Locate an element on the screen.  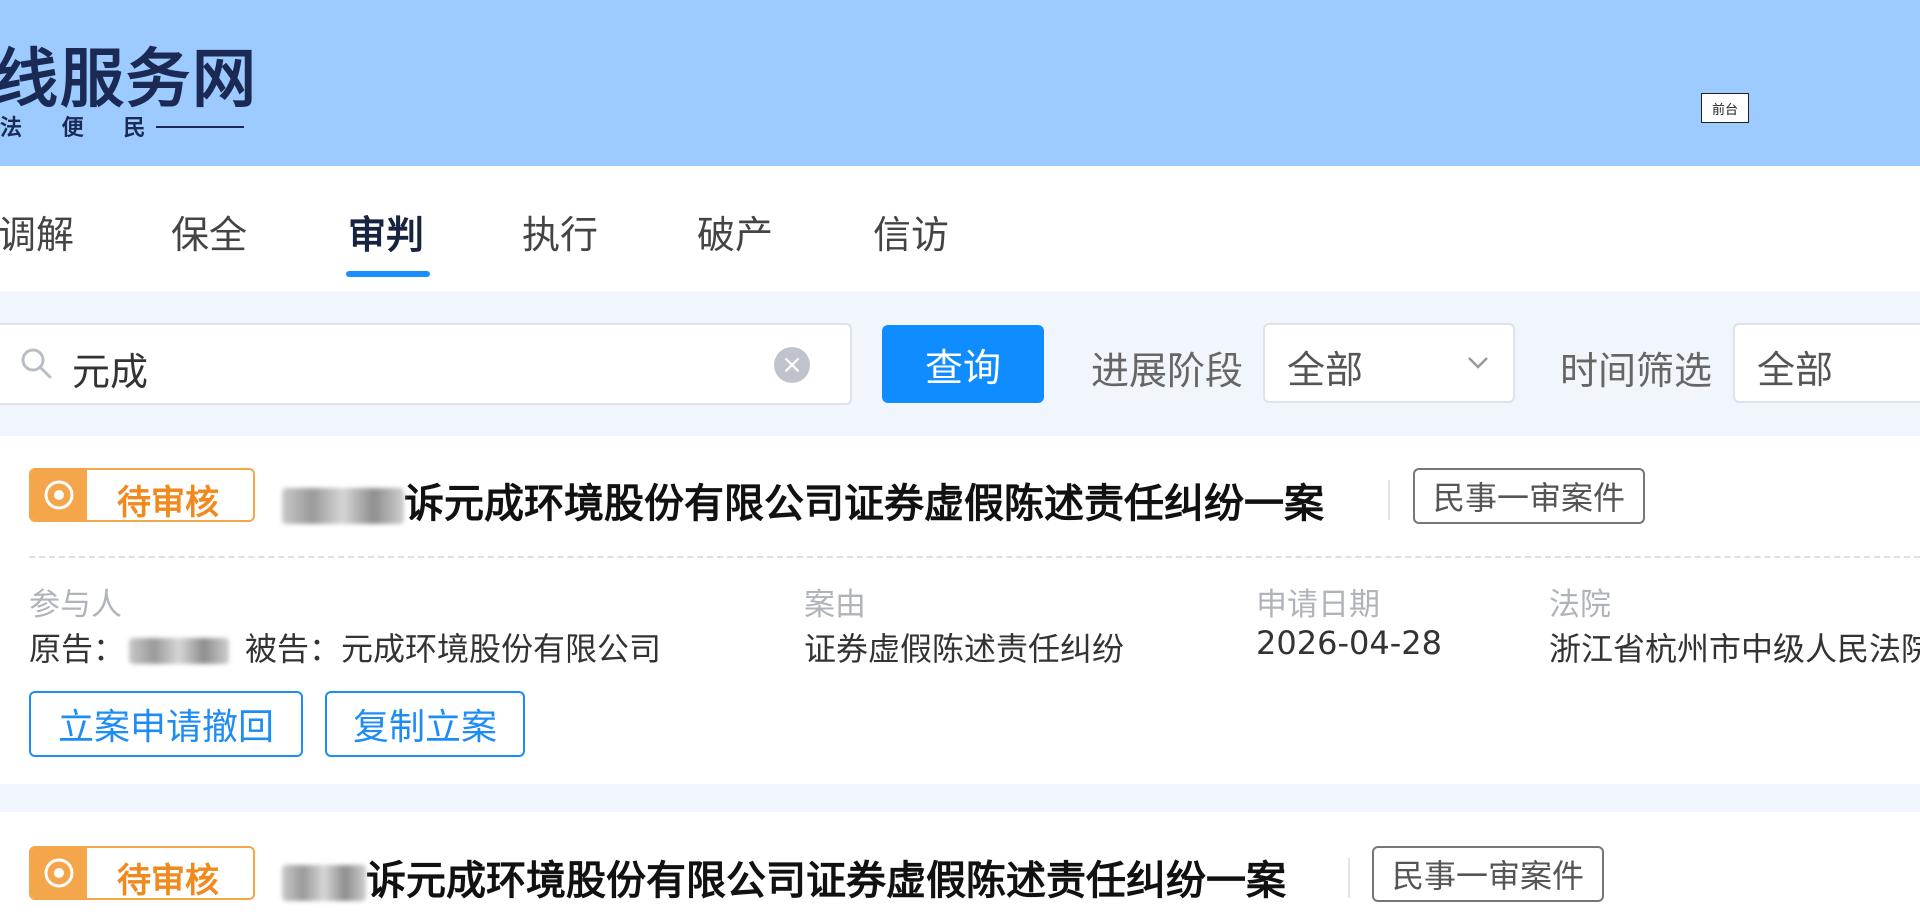
time-filter-label: 时间筛选 is located at coordinates (1636, 371).